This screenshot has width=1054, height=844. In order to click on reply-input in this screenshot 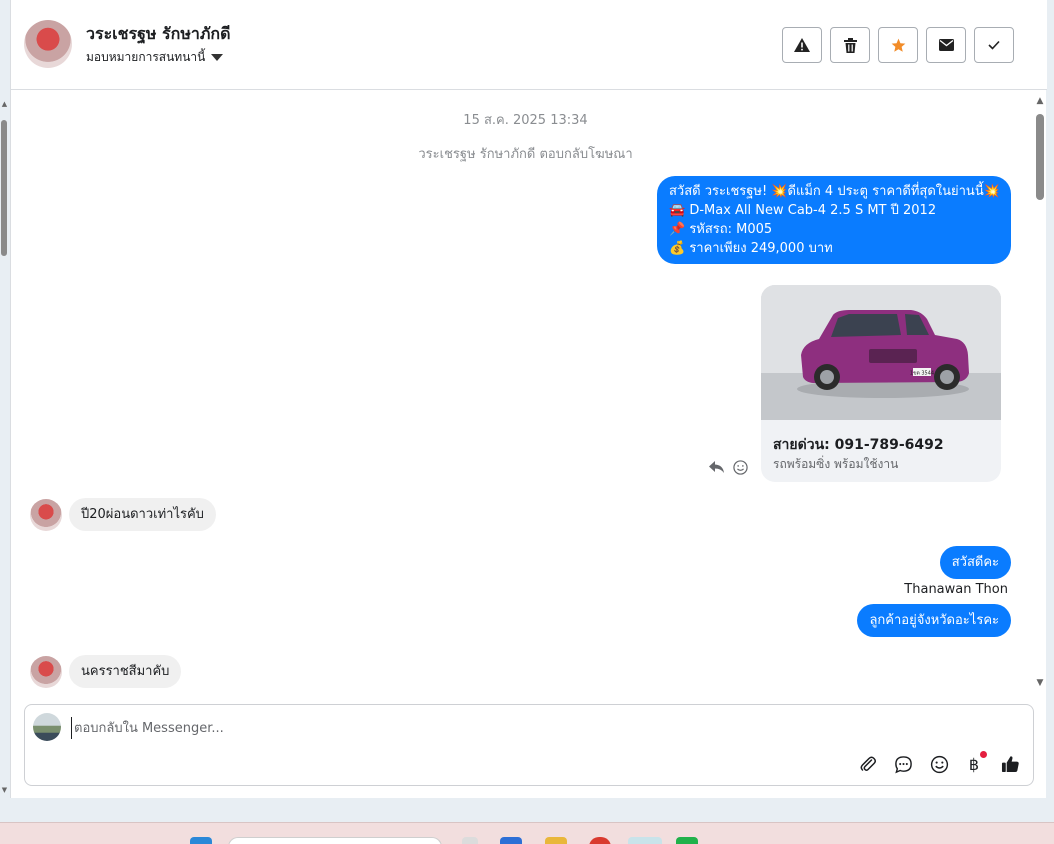, I will do `click(521, 728)`.